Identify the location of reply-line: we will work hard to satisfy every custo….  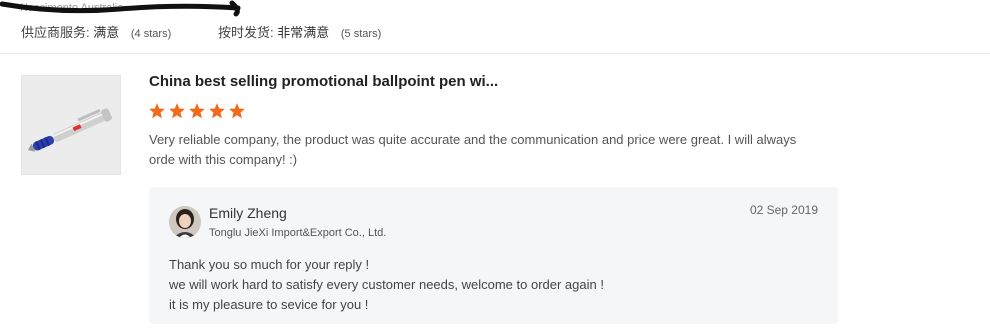
(386, 284).